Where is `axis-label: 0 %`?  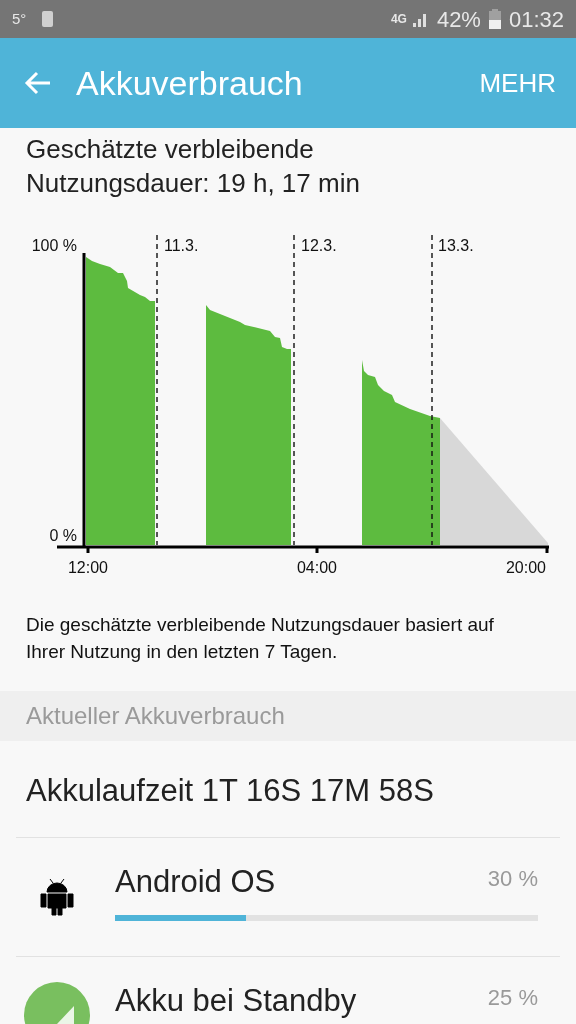 axis-label: 0 % is located at coordinates (63, 535).